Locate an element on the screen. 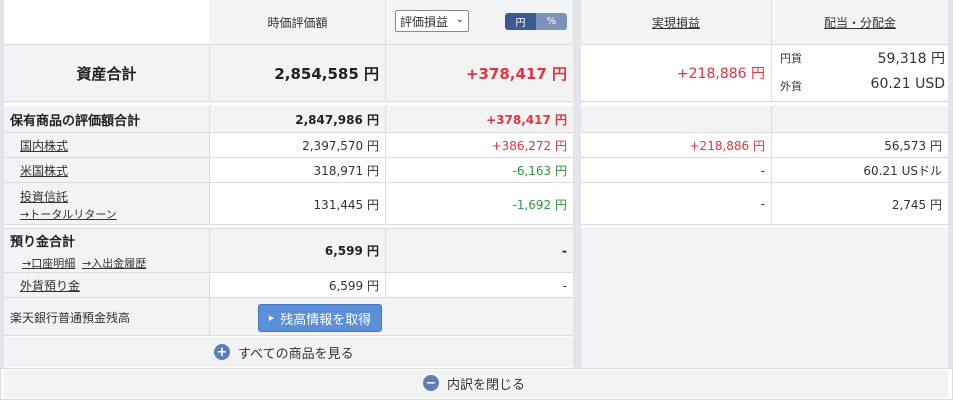 Image resolution: width=953 pixels, height=400 pixels. minus-circle-icon: − is located at coordinates (431, 383).